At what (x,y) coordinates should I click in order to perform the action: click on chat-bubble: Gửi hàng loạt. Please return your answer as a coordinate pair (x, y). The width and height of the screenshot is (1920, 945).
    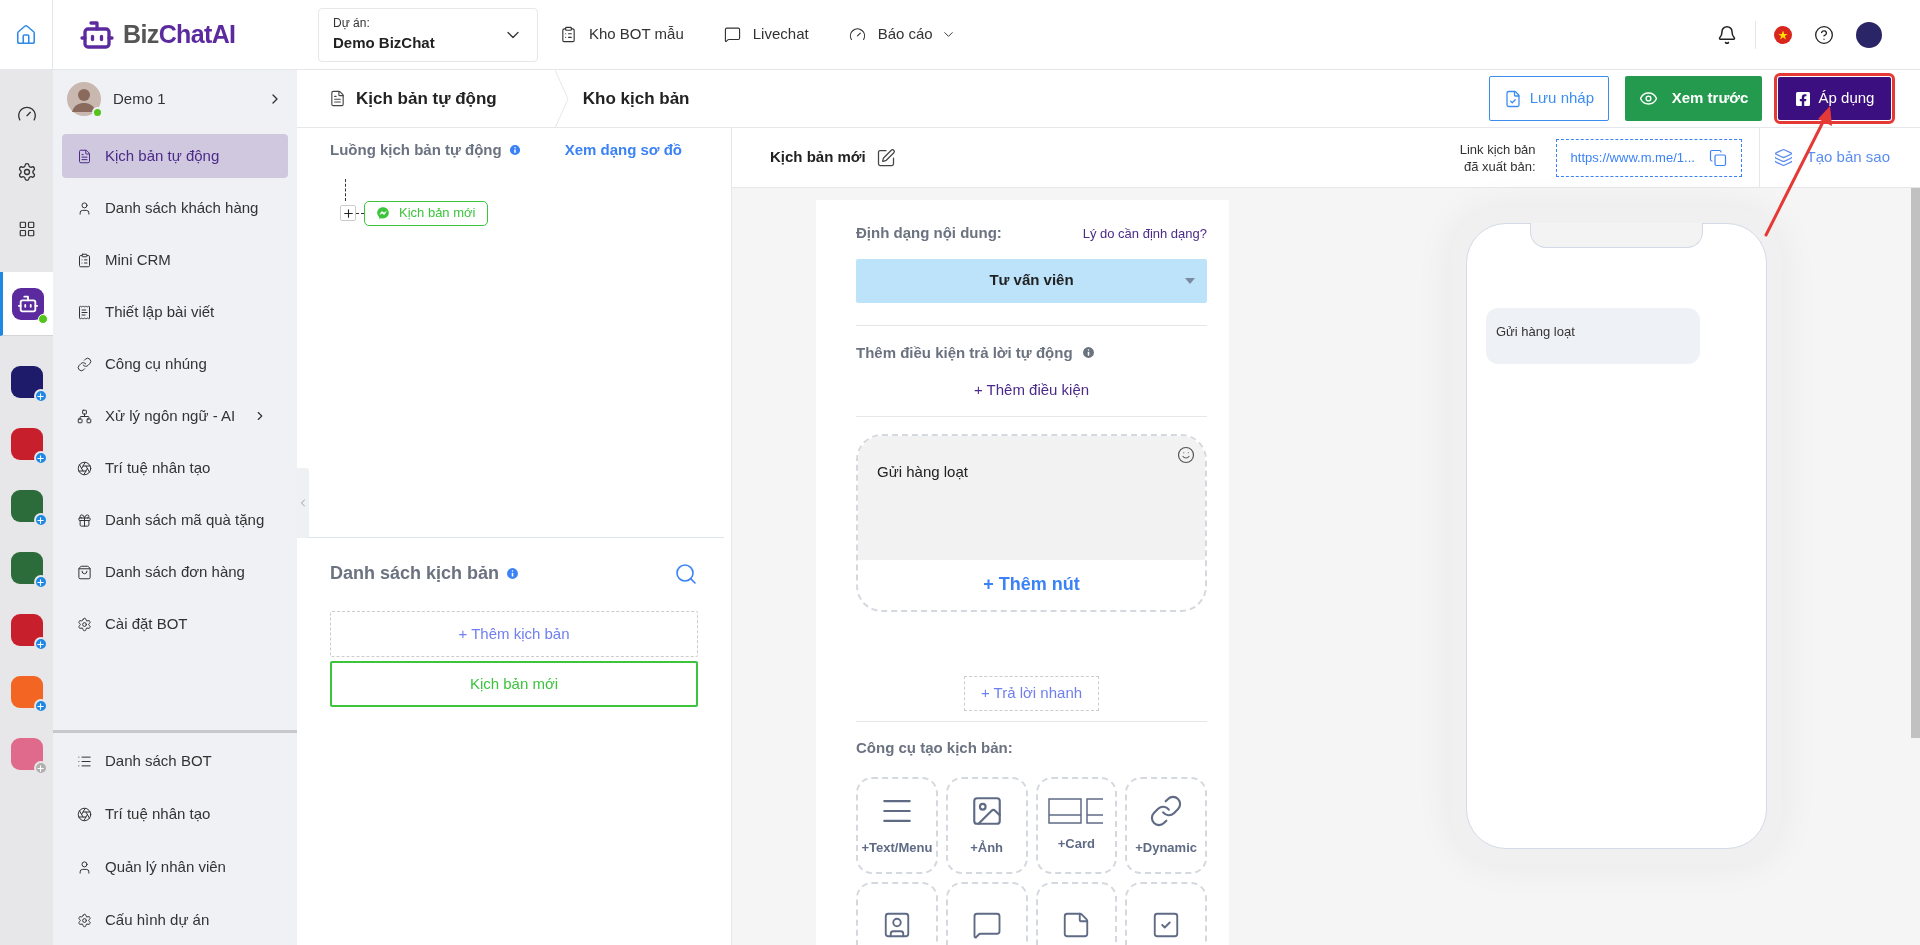
    Looking at the image, I should click on (1593, 336).